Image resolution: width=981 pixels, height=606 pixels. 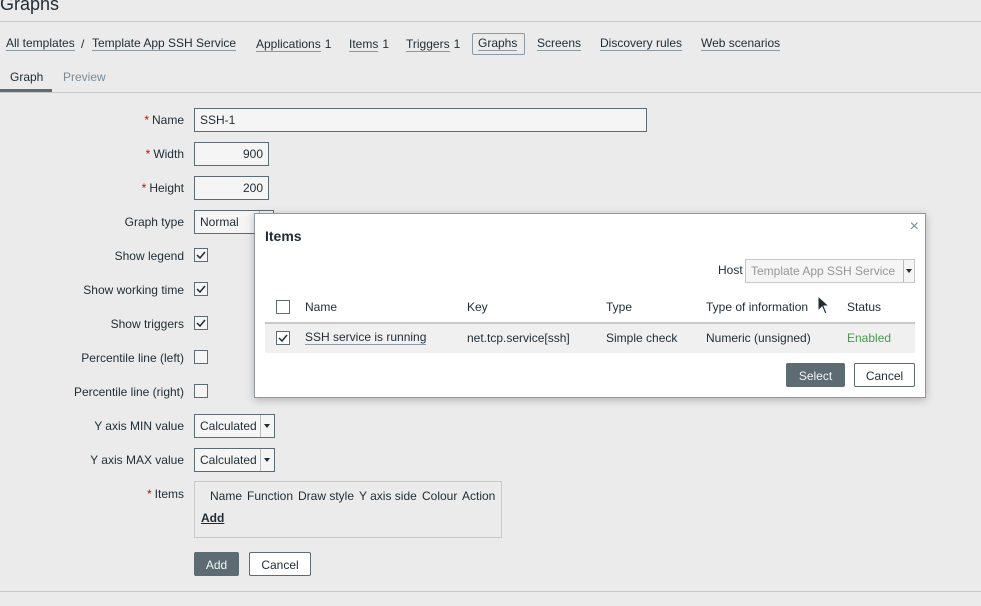 I want to click on percentile-left-label: Percentile line (left), so click(x=132, y=358).